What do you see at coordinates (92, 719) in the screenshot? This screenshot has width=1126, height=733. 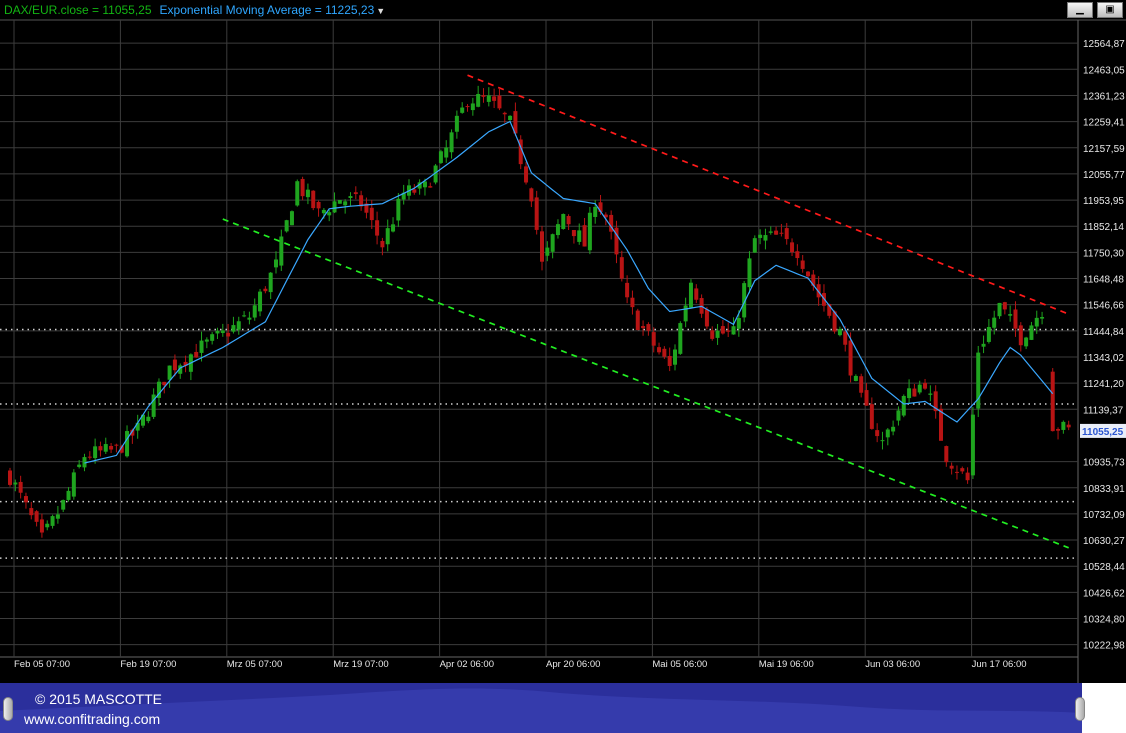 I see `website-link: www.confitrading.com` at bounding box center [92, 719].